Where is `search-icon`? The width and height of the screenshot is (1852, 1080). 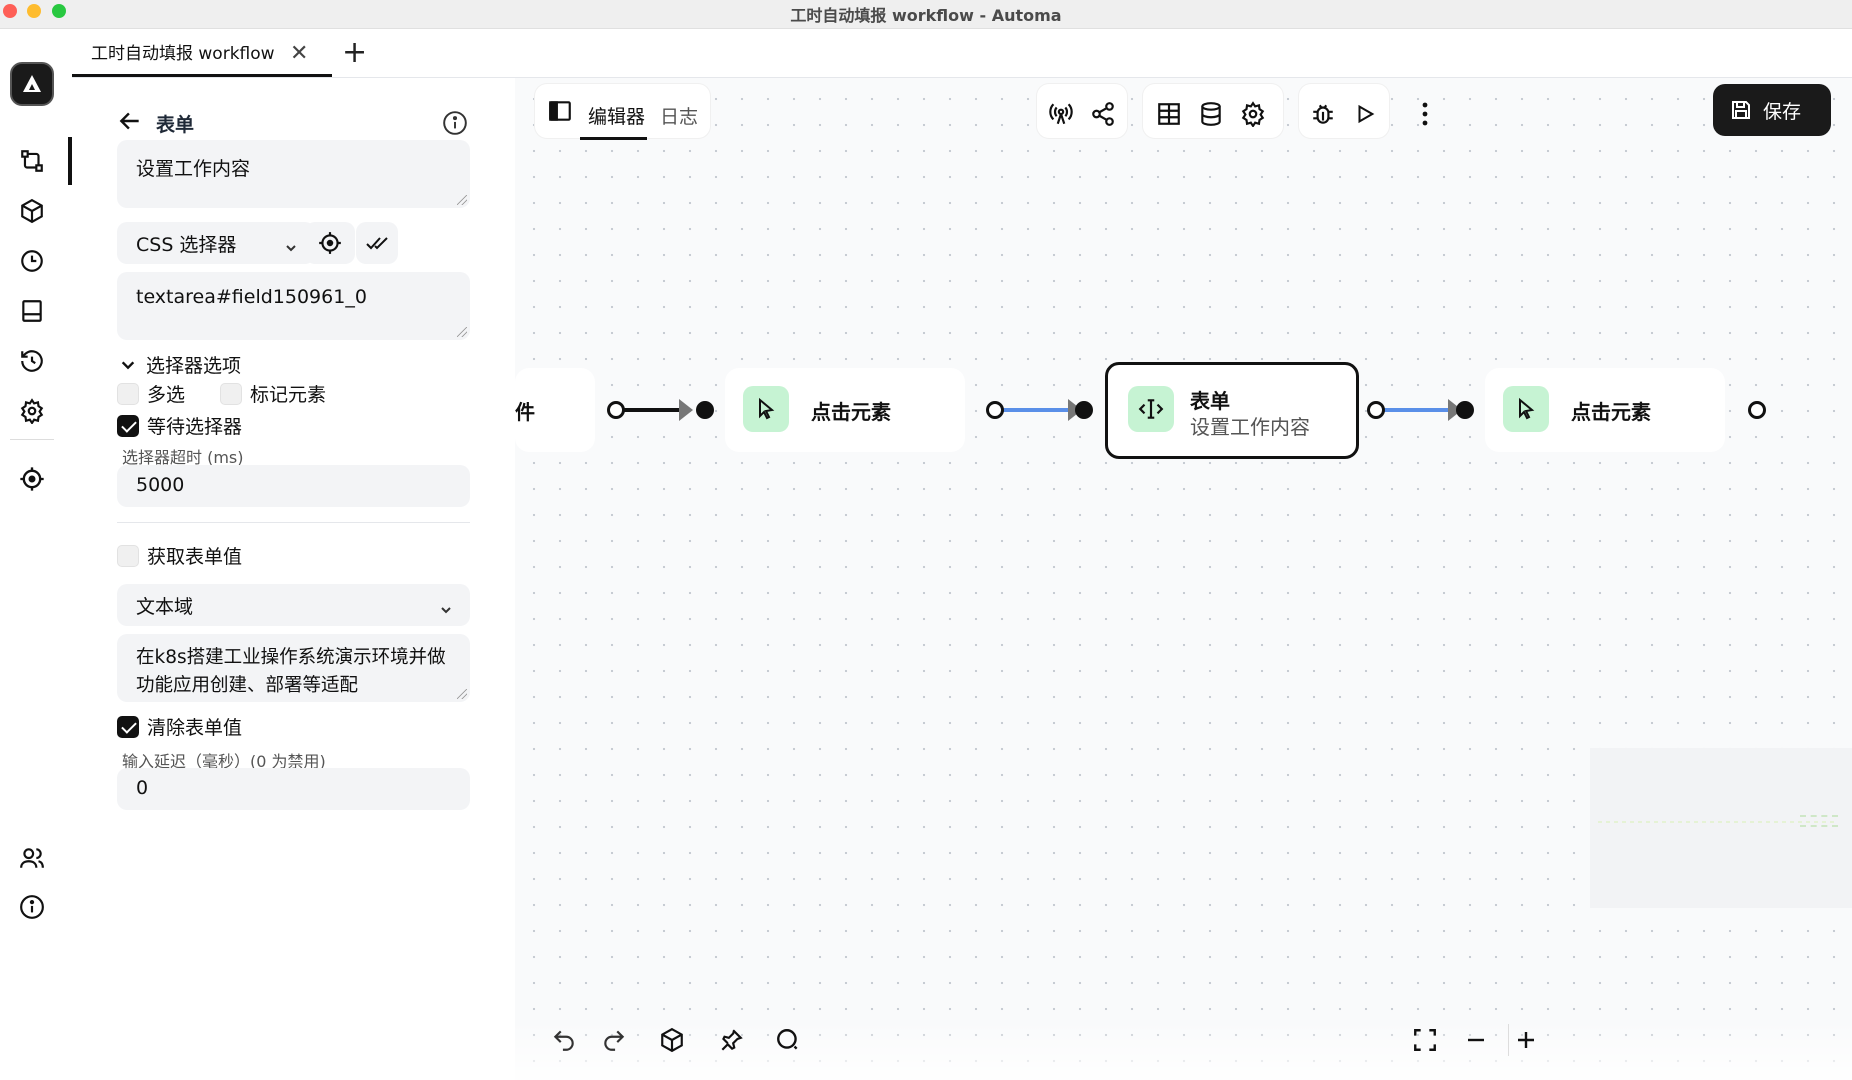
search-icon is located at coordinates (788, 1040).